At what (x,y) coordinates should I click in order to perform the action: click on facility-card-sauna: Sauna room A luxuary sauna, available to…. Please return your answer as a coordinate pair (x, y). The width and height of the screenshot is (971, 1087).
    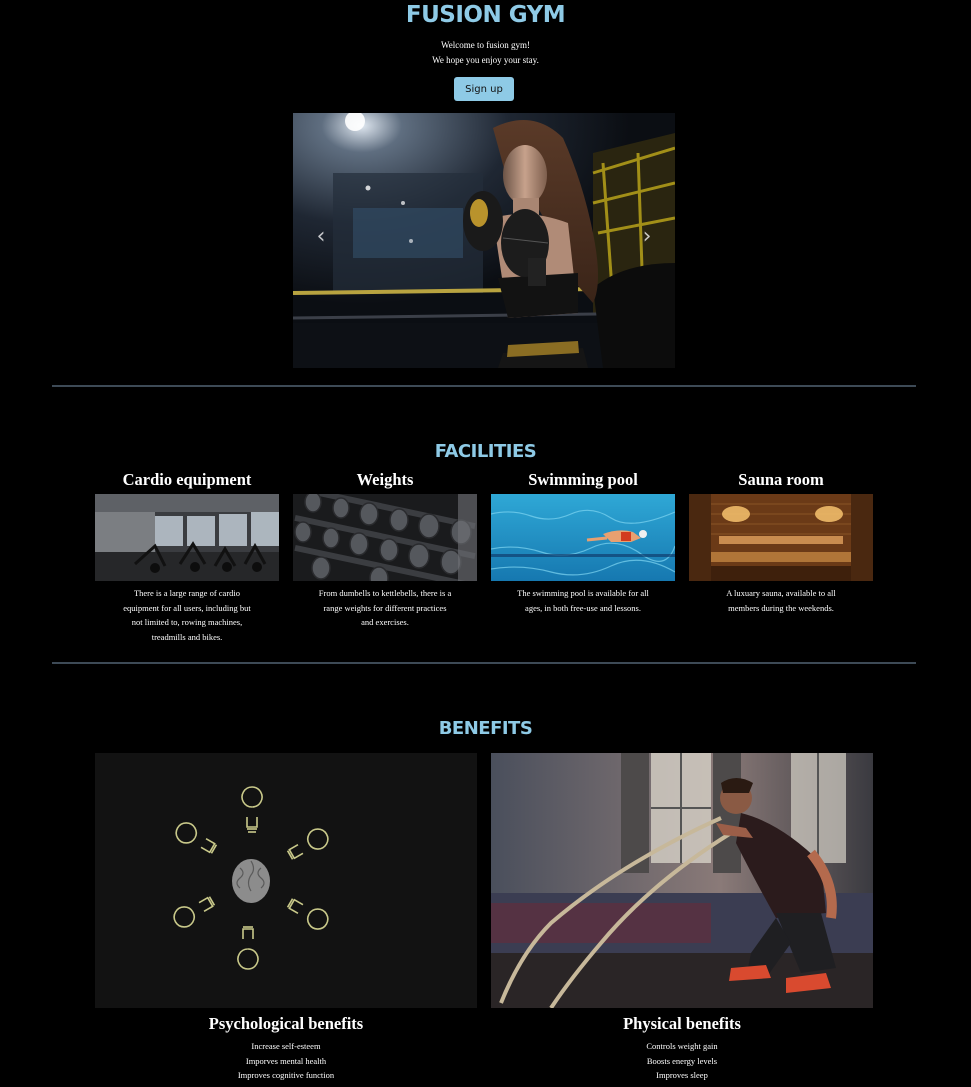
    Looking at the image, I should click on (781, 541).